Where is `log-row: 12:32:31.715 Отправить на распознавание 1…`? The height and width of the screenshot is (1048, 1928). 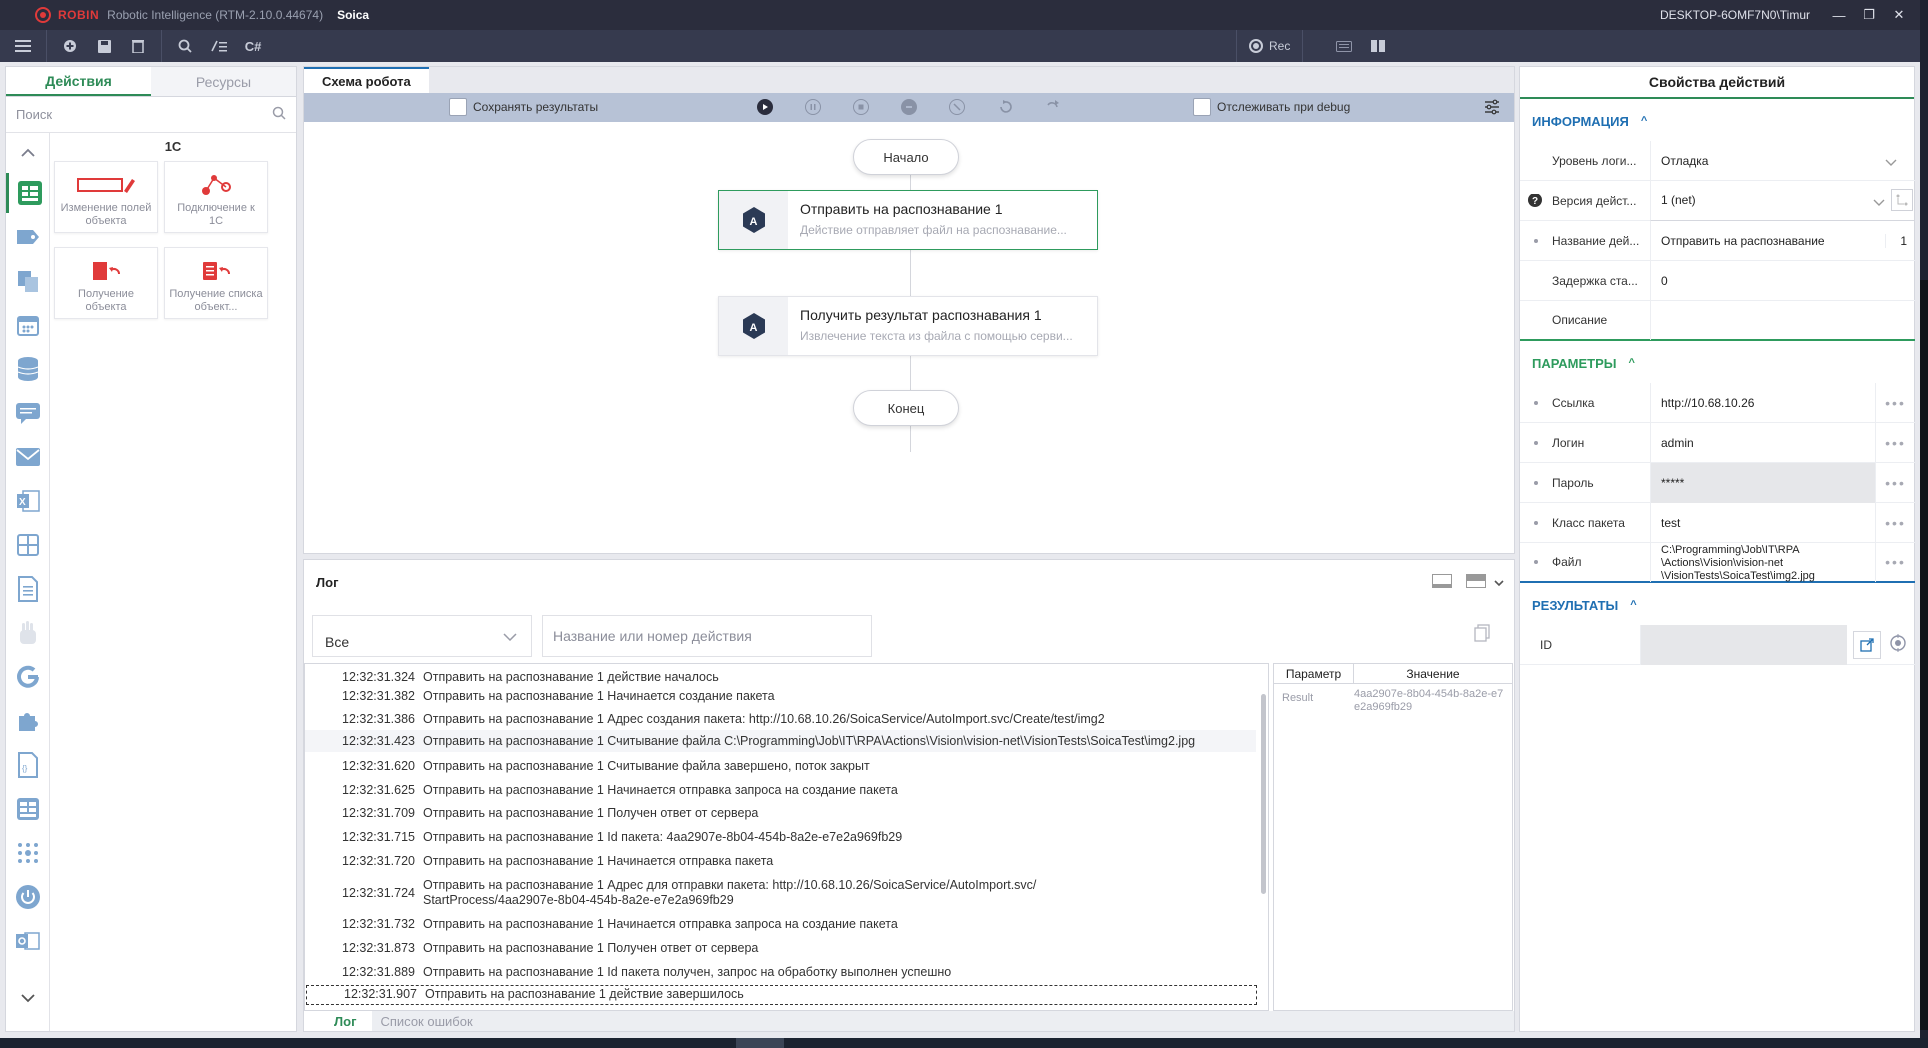
log-row: 12:32:31.715 Отправить на распознавание 1… is located at coordinates (780, 837).